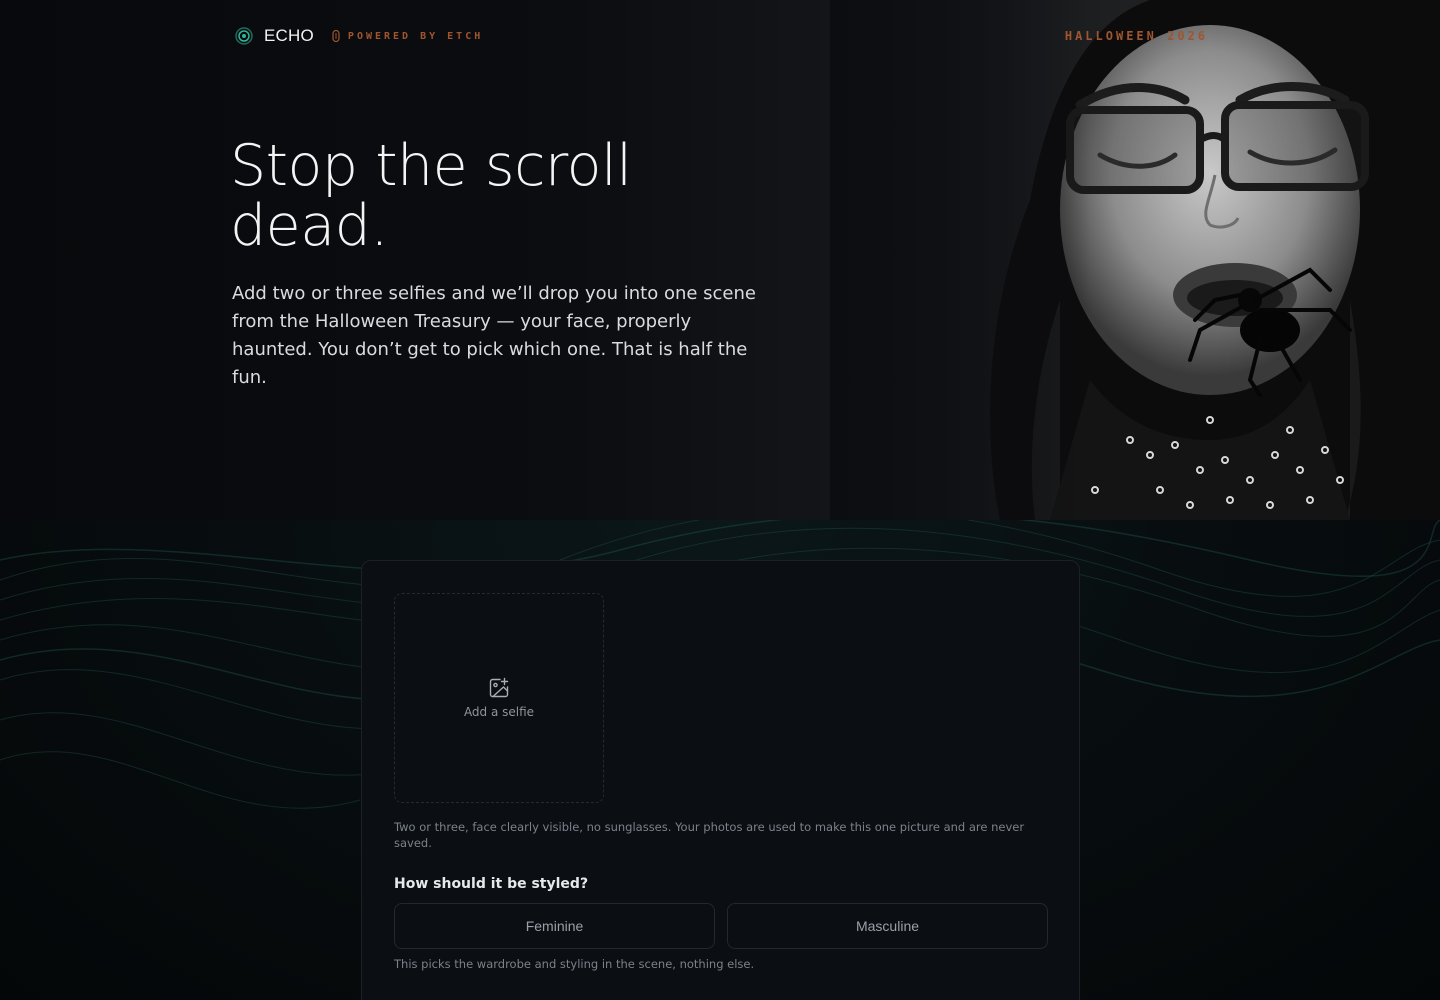  I want to click on hero-headline: Stop the scroll dead., so click(431, 196).